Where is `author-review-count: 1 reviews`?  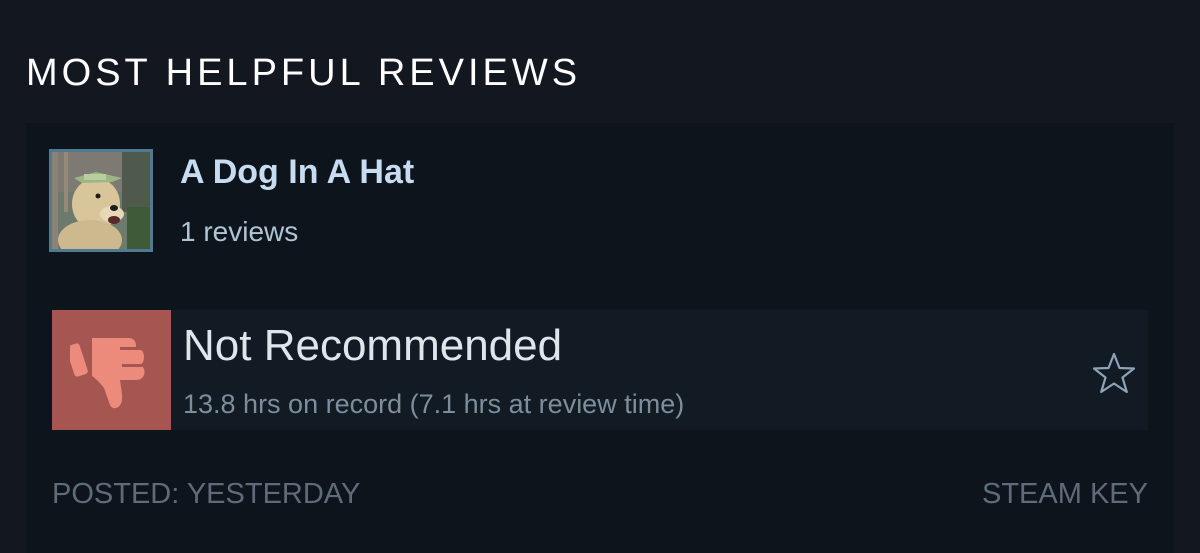
author-review-count: 1 reviews is located at coordinates (239, 232).